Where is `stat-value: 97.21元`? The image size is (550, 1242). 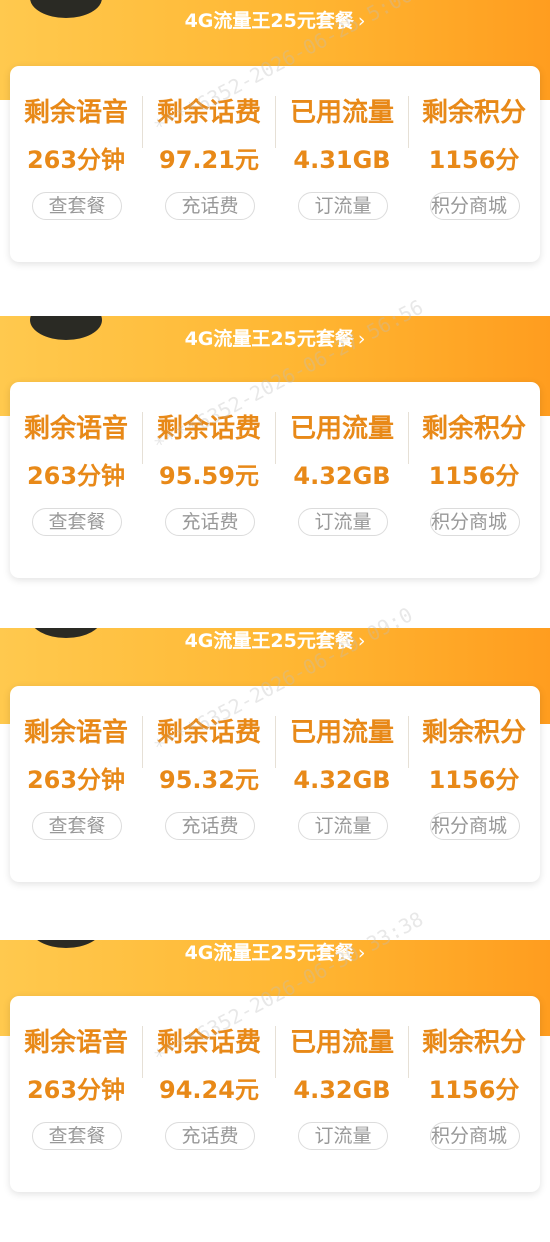
stat-value: 97.21元 is located at coordinates (209, 160).